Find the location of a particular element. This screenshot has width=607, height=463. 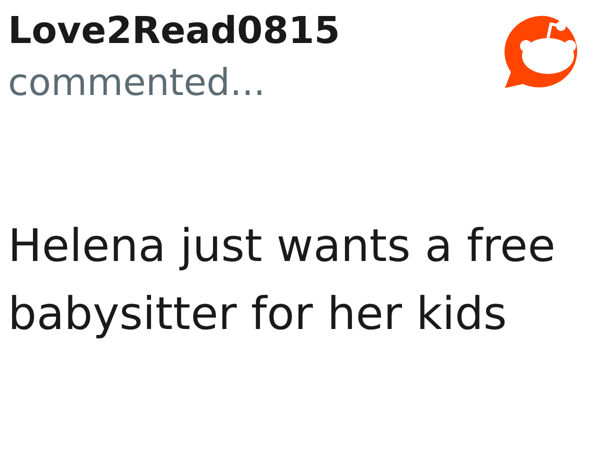

username: Love2Read0815 is located at coordinates (174, 31).